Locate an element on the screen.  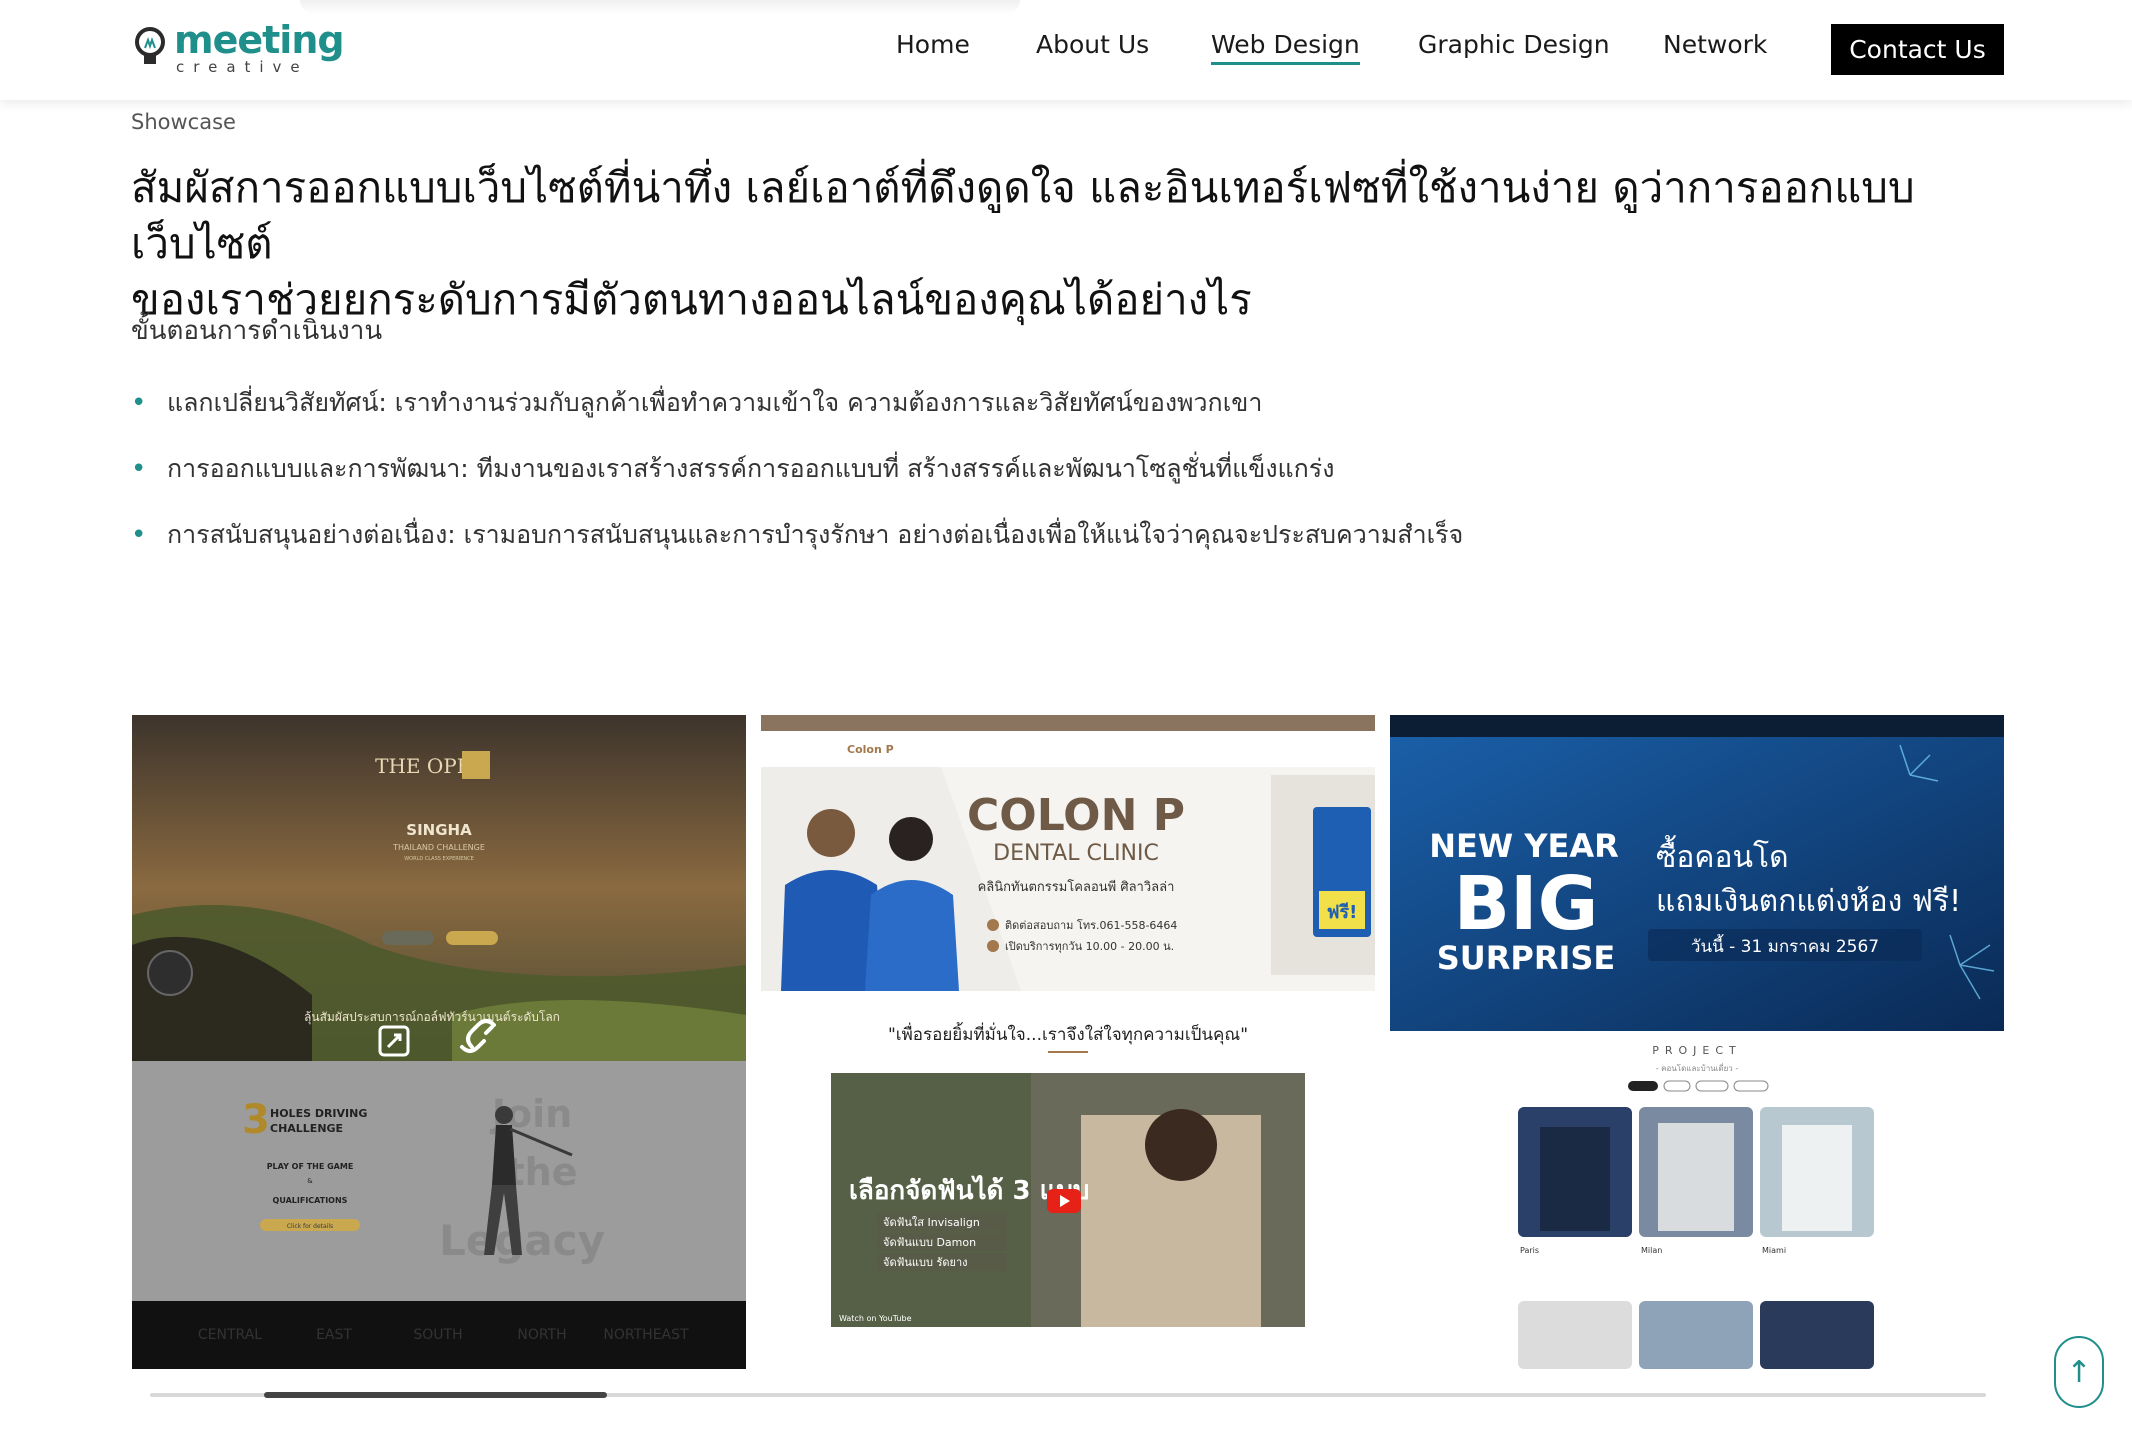
project-subheading: - คอนโดและบ้านเดี่ยว - is located at coordinates (1697, 1067).